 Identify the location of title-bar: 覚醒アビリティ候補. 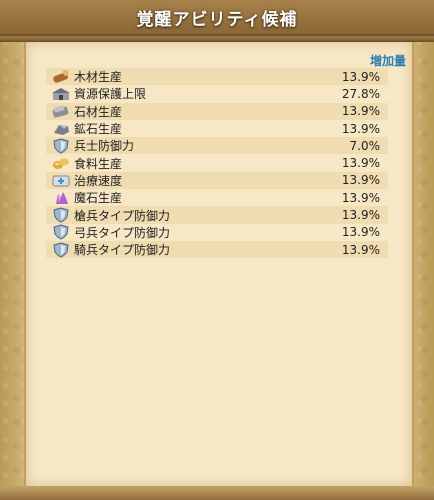
(217, 17).